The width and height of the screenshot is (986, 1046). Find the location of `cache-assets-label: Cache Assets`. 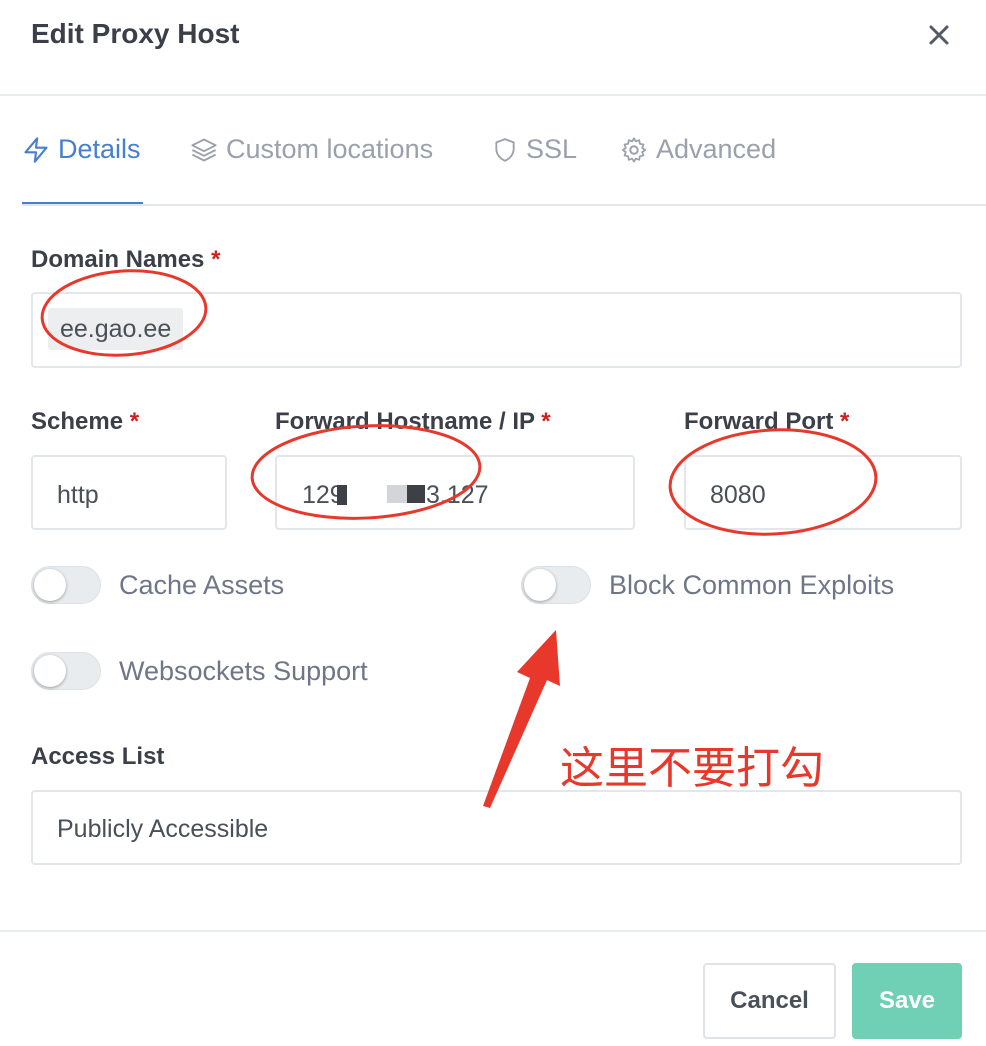

cache-assets-label: Cache Assets is located at coordinates (202, 585).